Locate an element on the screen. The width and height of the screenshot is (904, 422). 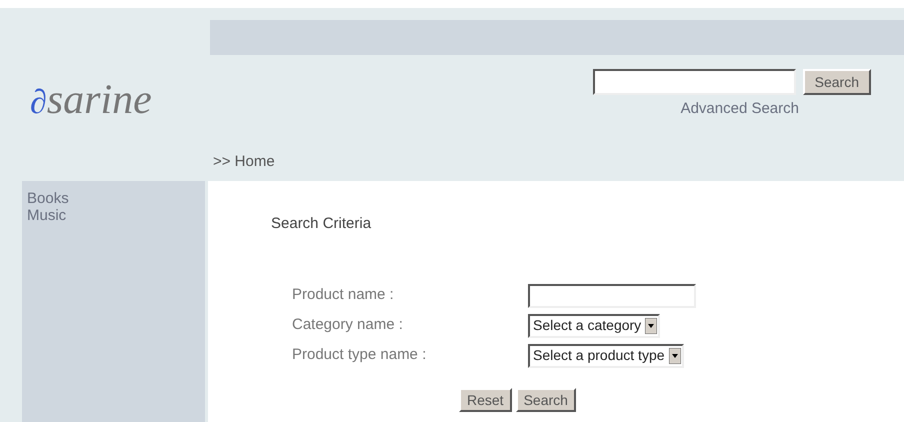
field-label: Product type name : is located at coordinates (360, 355).